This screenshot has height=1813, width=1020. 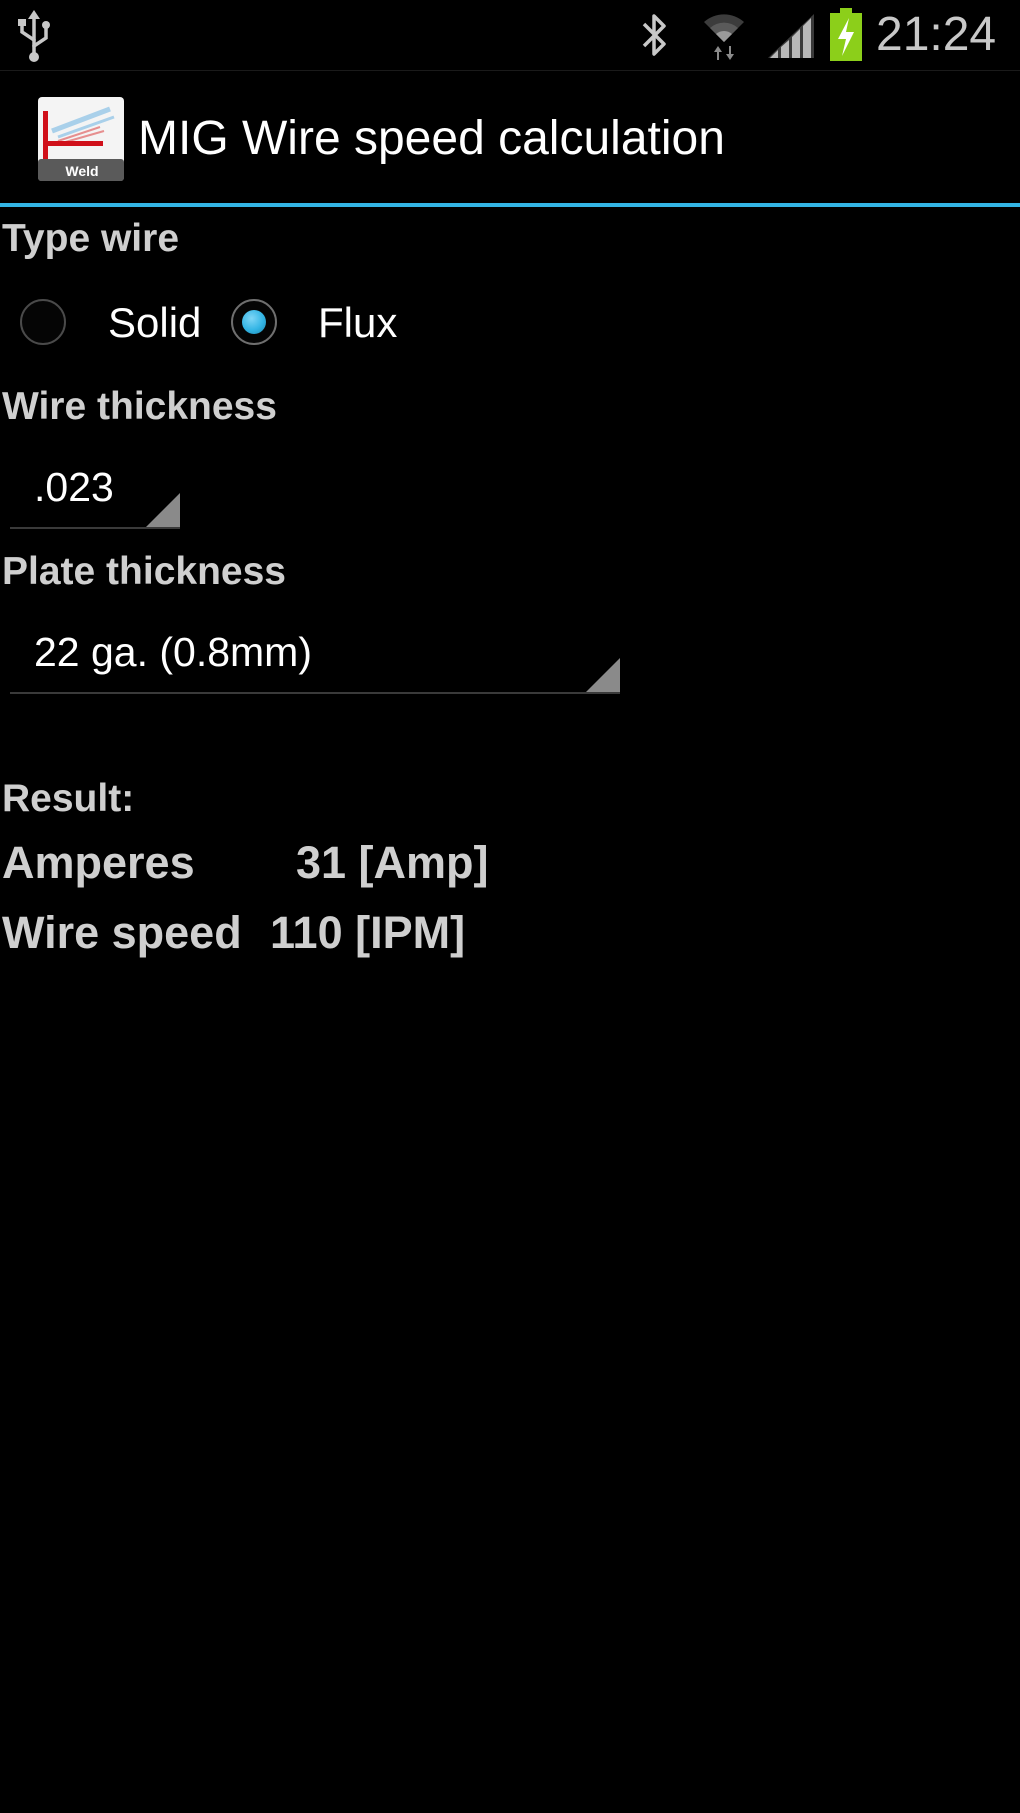 What do you see at coordinates (846, 34) in the screenshot?
I see `battery-charging-icon` at bounding box center [846, 34].